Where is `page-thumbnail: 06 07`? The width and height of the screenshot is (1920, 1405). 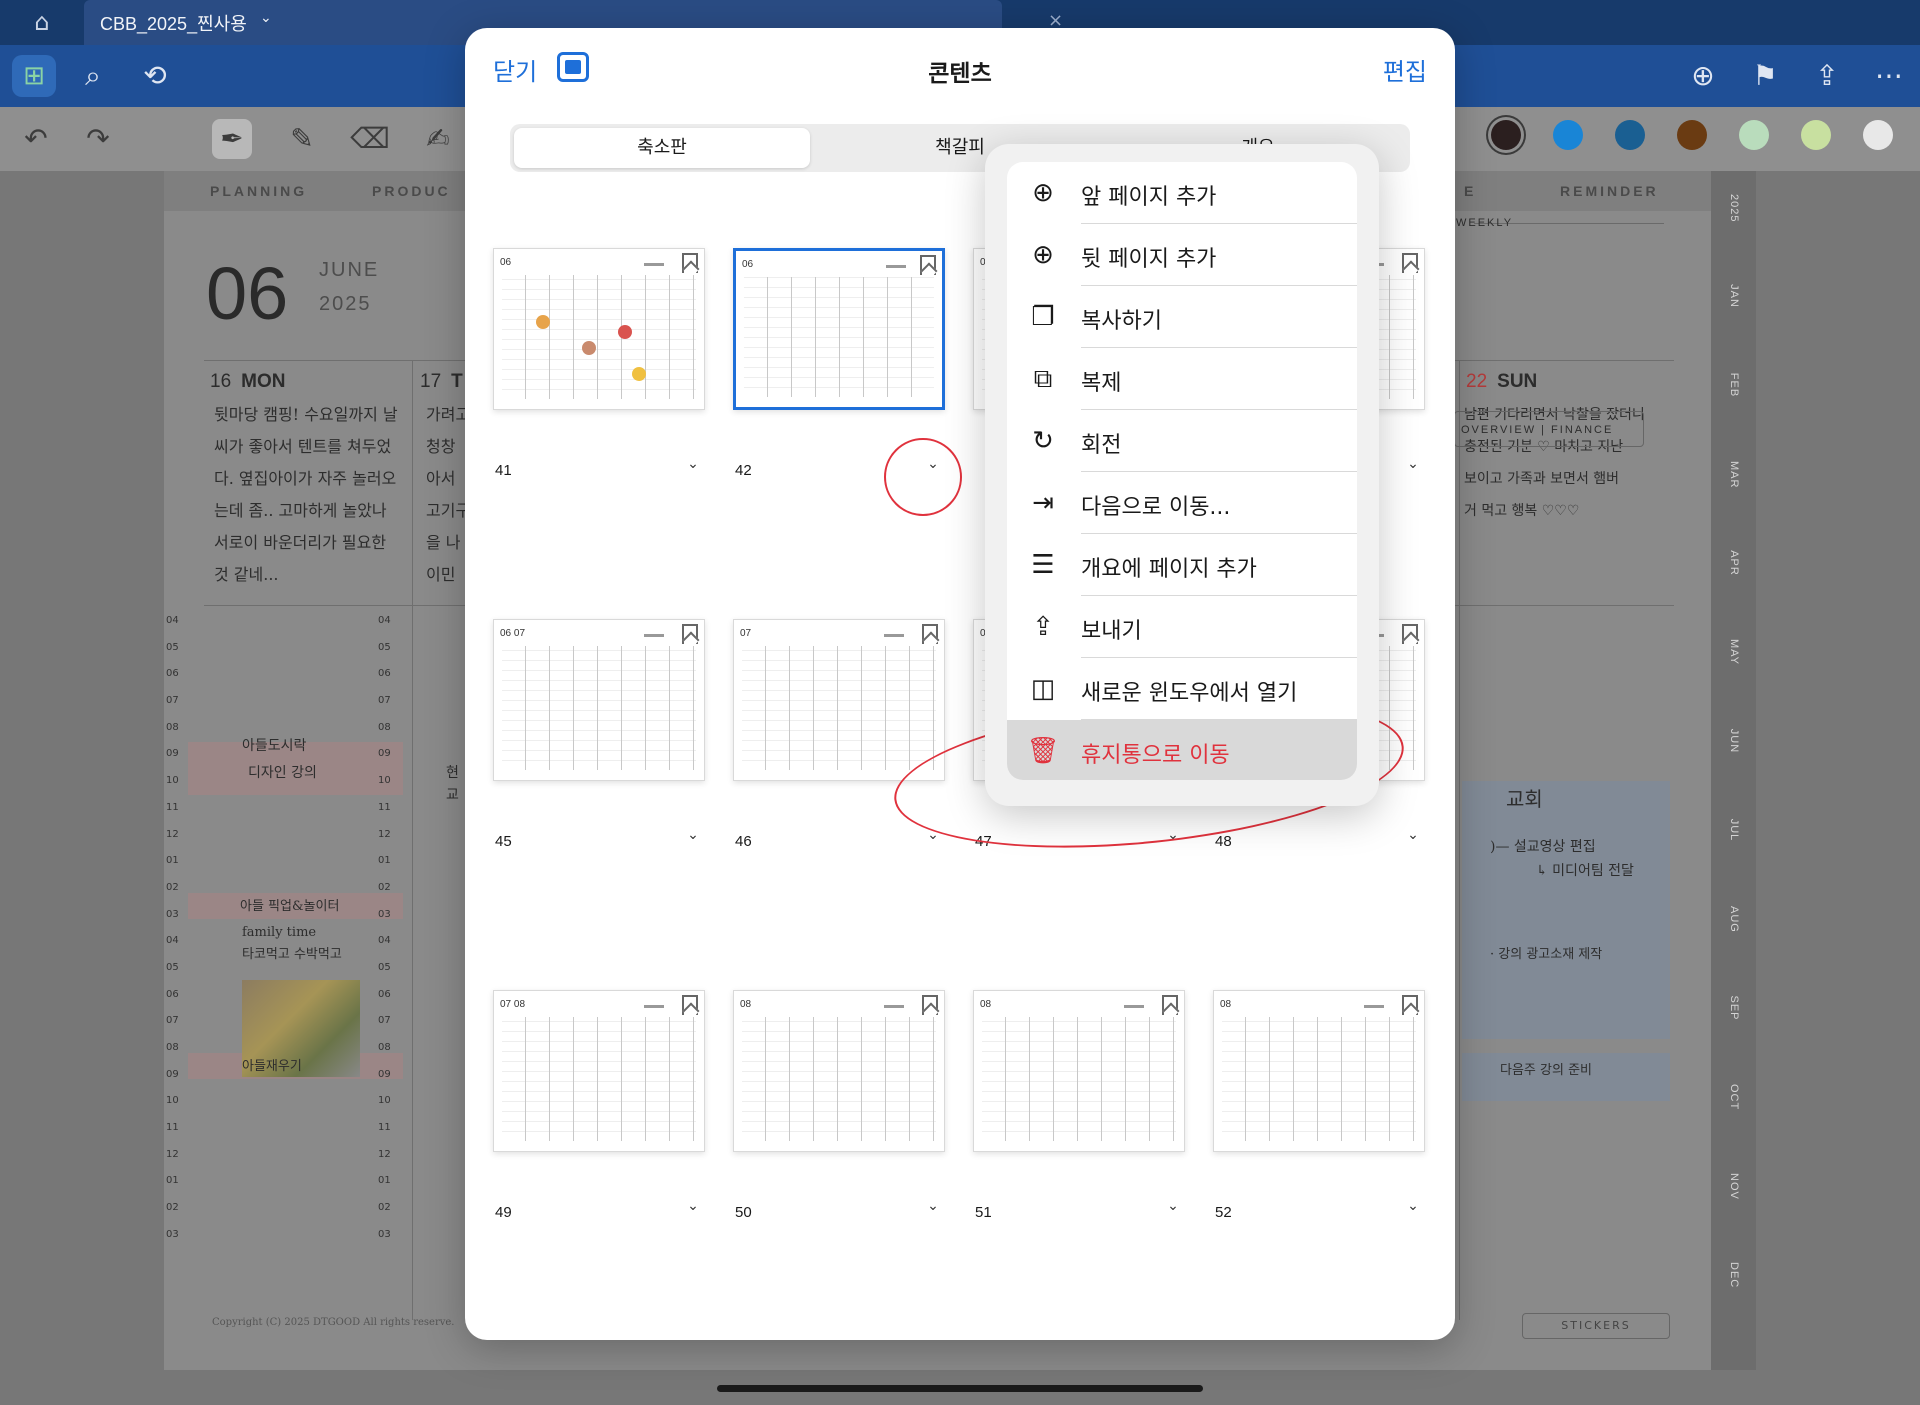 page-thumbnail: 06 07 is located at coordinates (599, 700).